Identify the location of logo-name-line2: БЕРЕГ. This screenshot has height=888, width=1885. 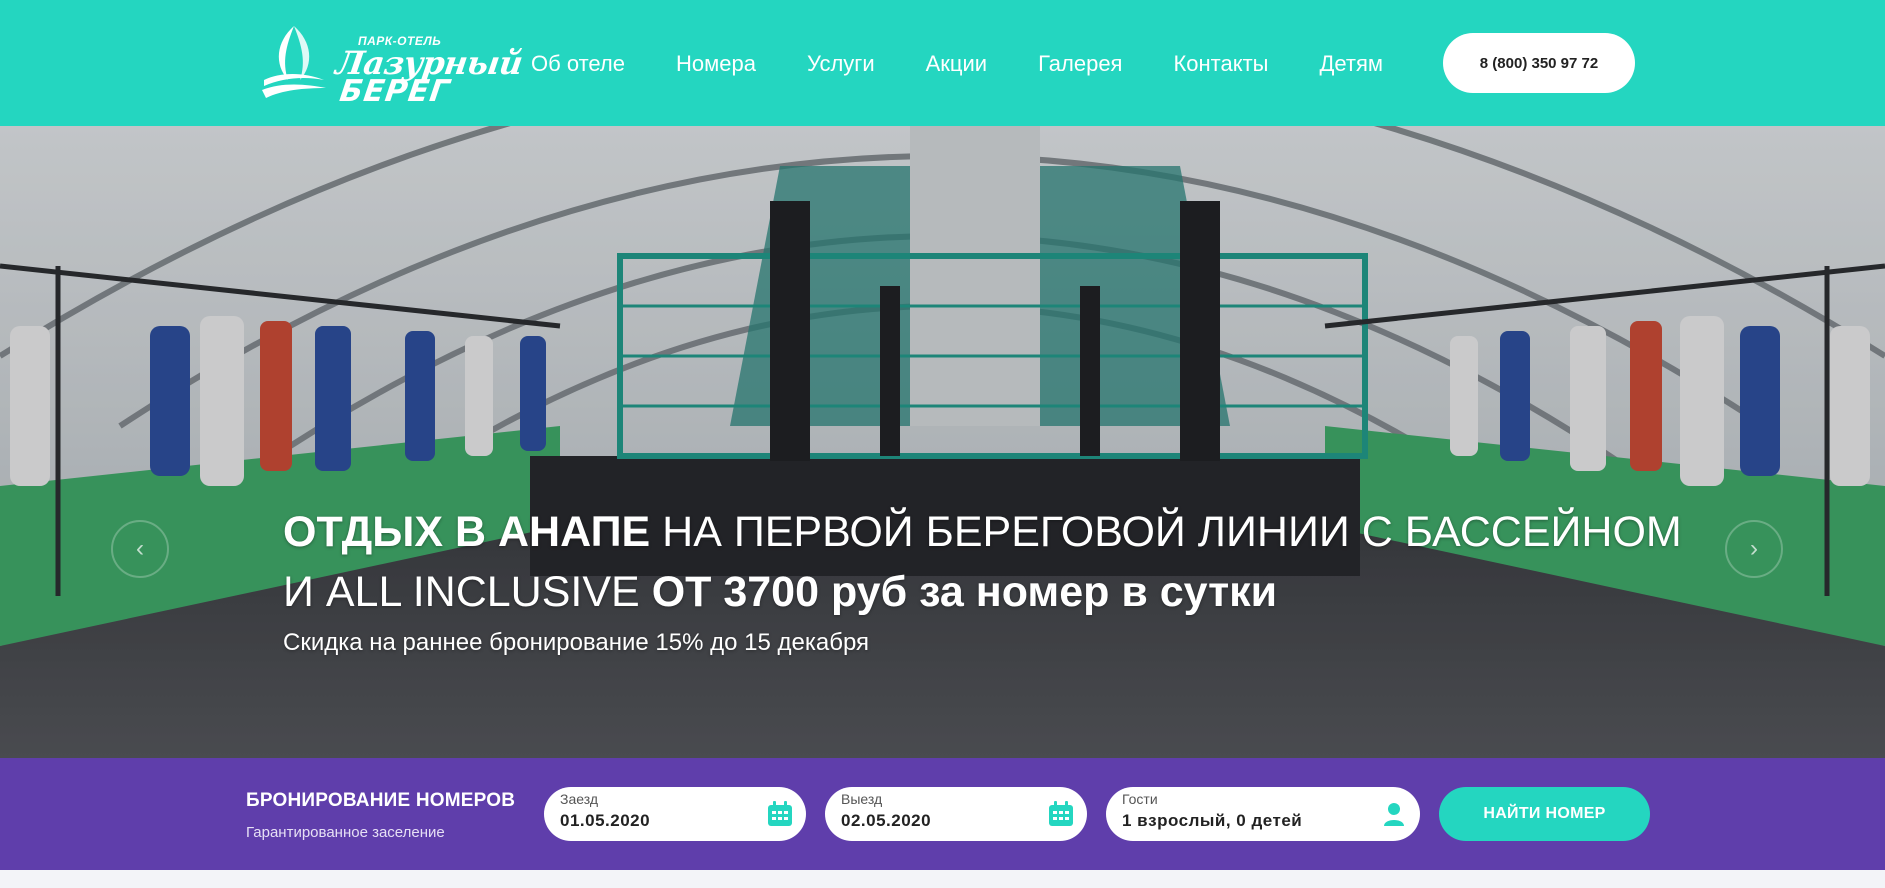
(395, 91).